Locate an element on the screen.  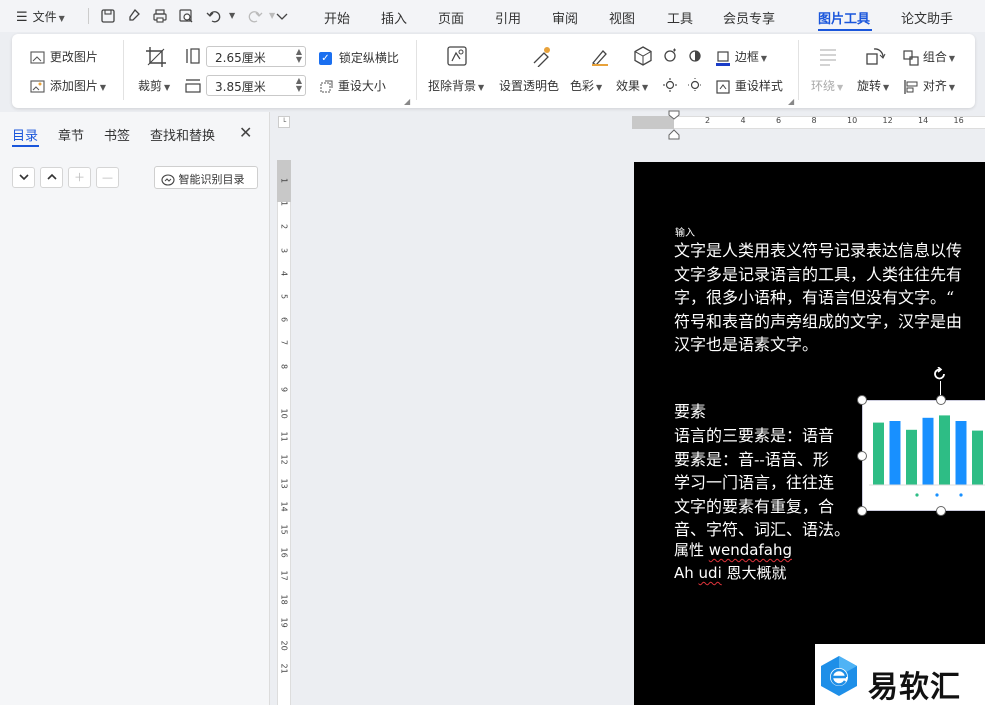
remove-level-button: — is located at coordinates (107, 177).